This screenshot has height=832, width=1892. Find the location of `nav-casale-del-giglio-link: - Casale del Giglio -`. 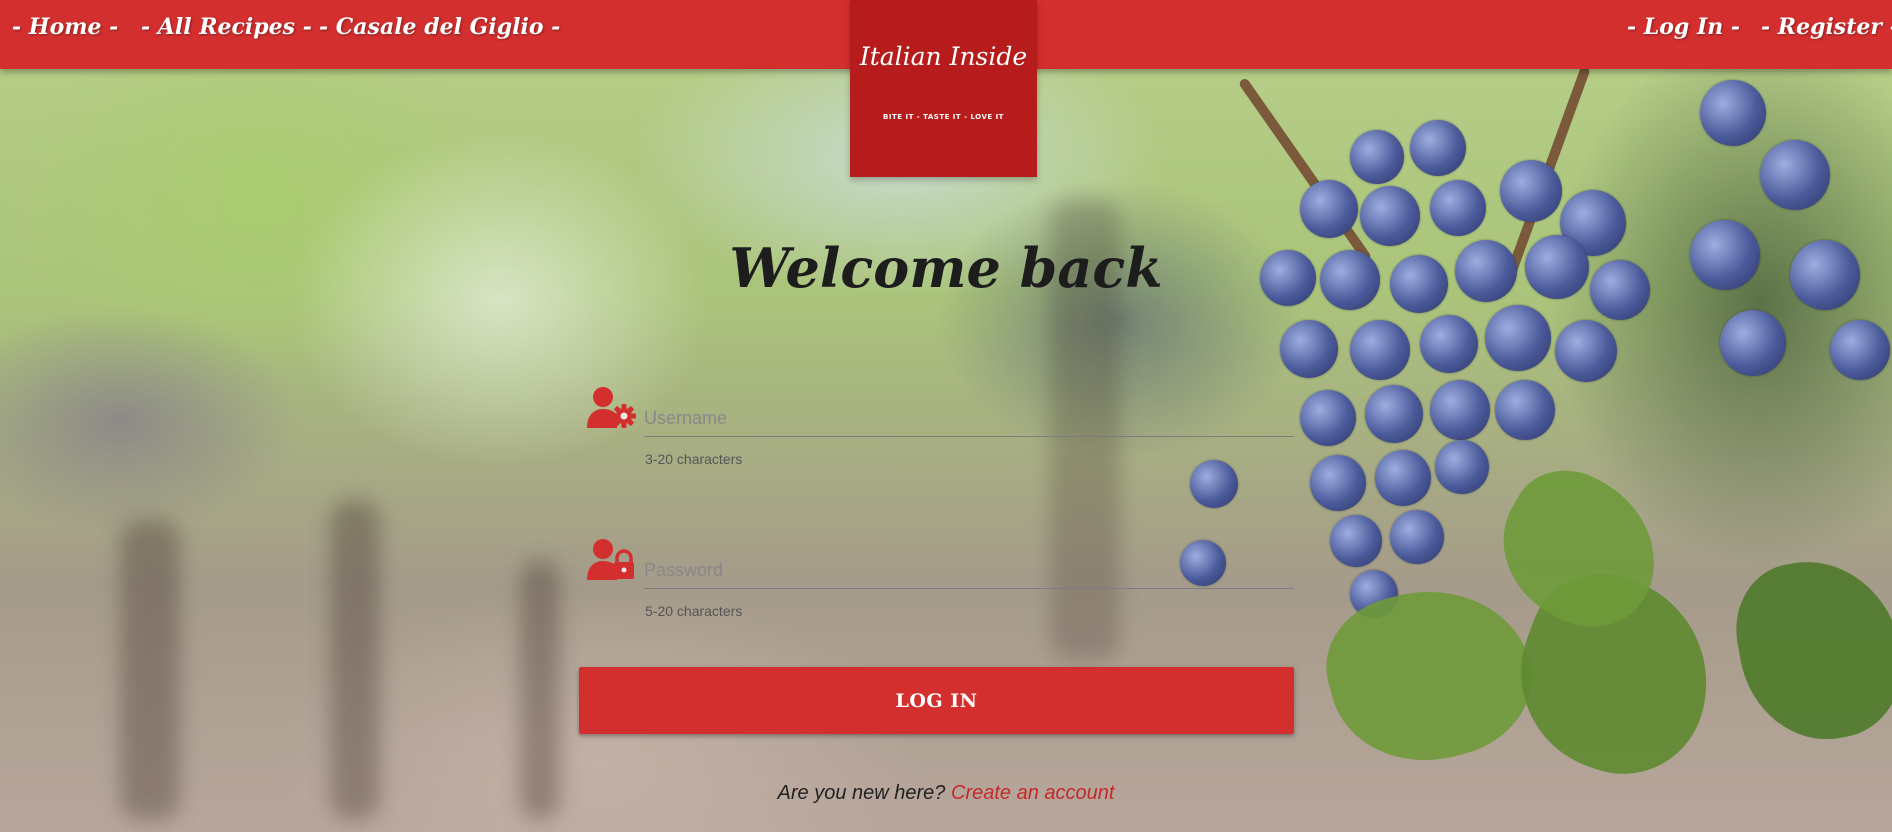

nav-casale-del-giglio-link: - Casale del Giglio - is located at coordinates (439, 27).